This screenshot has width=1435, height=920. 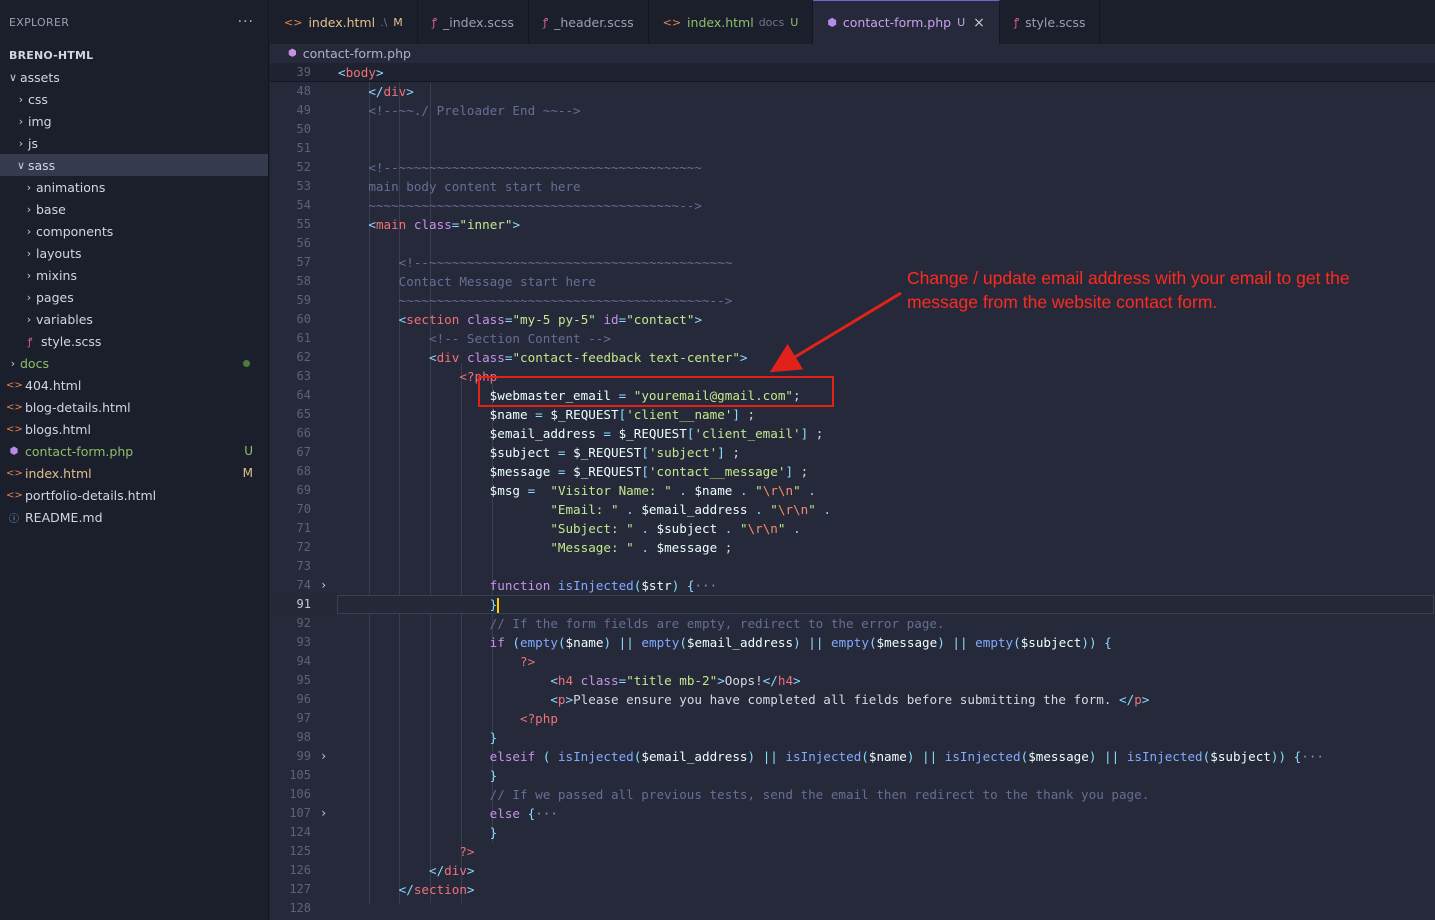 What do you see at coordinates (134, 231) in the screenshot?
I see `tree-item-components: › components` at bounding box center [134, 231].